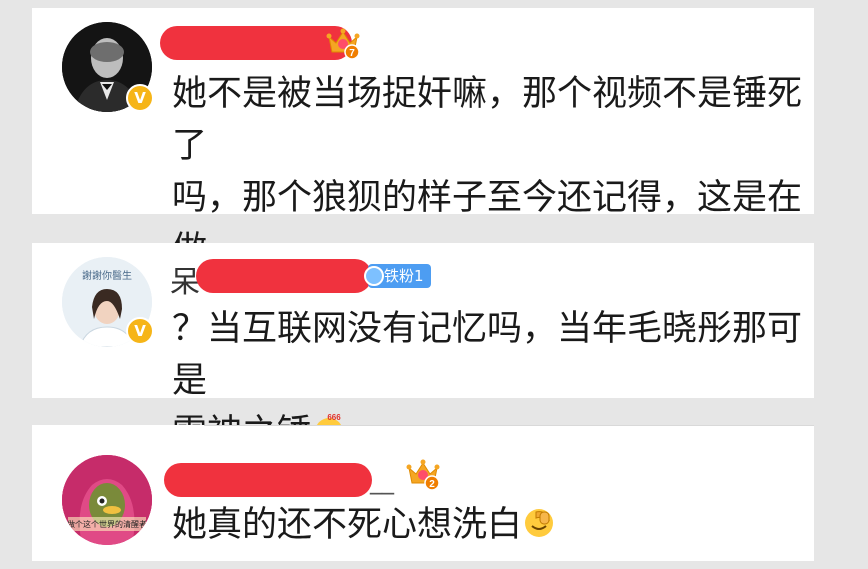  What do you see at coordinates (509, 425) in the screenshot?
I see `divider` at bounding box center [509, 425].